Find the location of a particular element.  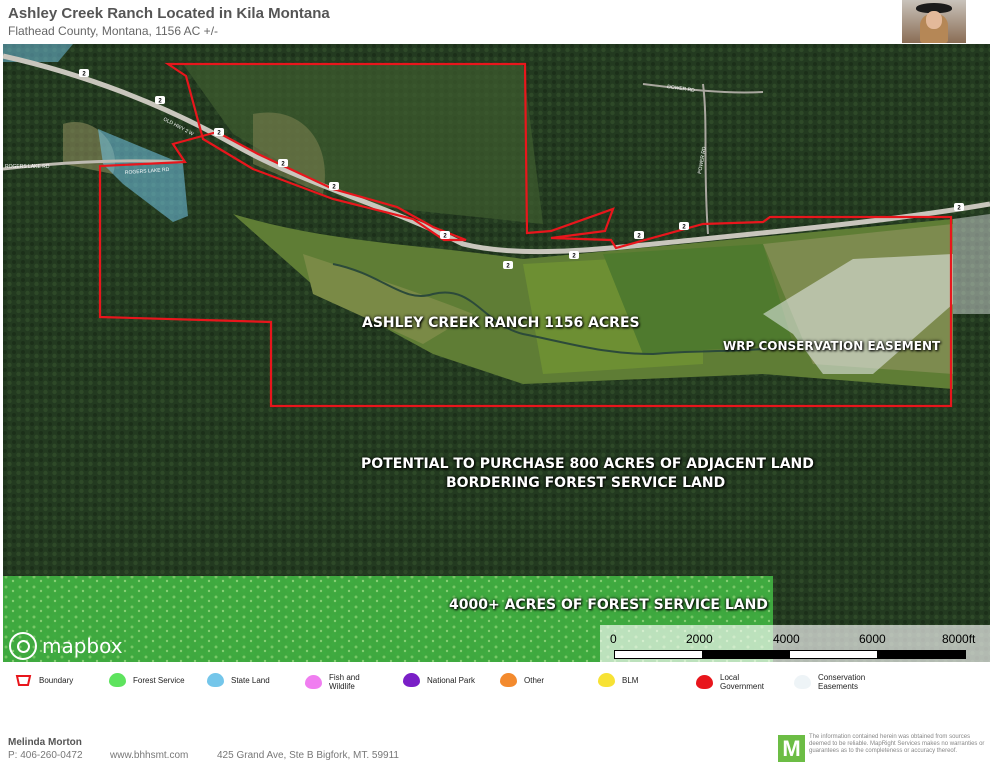

agent-phone: P: 406-260-0472 is located at coordinates (45, 755).